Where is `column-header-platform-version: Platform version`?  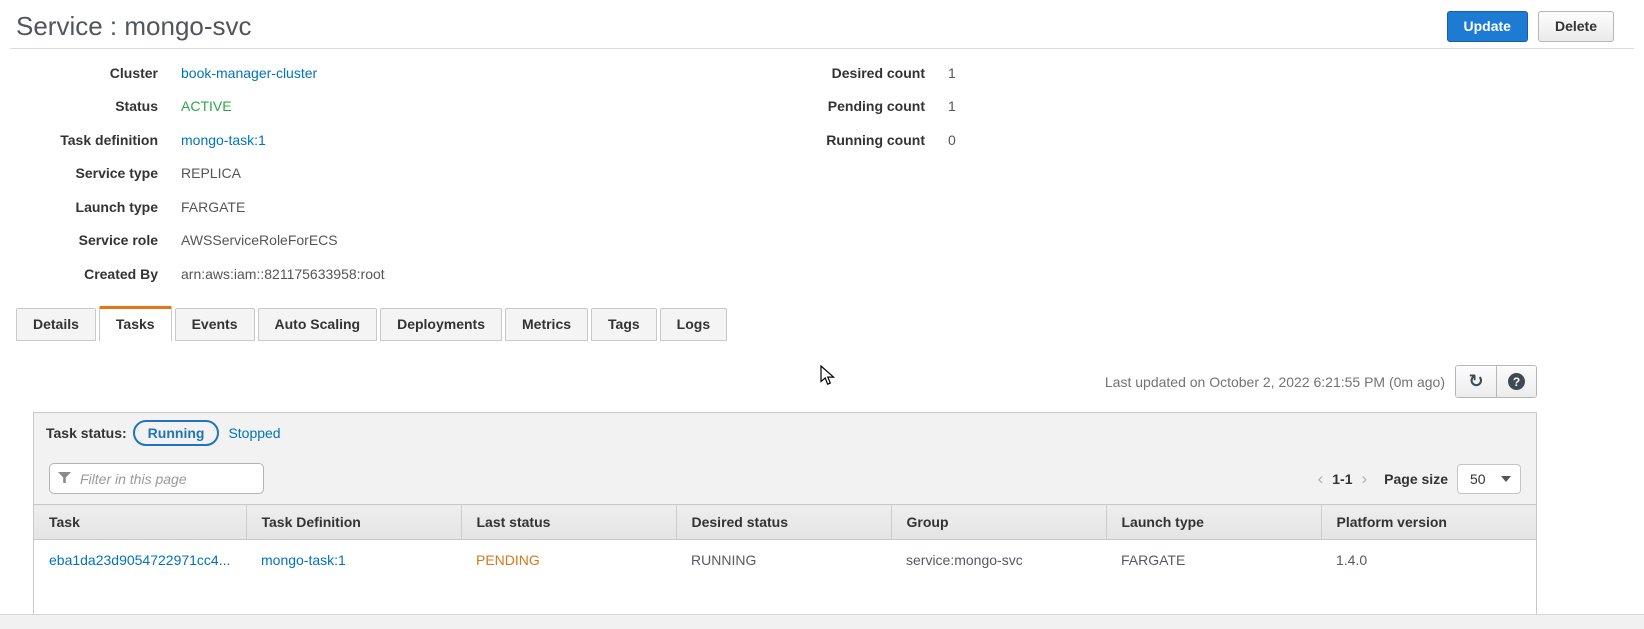 column-header-platform-version: Platform version is located at coordinates (1428, 522).